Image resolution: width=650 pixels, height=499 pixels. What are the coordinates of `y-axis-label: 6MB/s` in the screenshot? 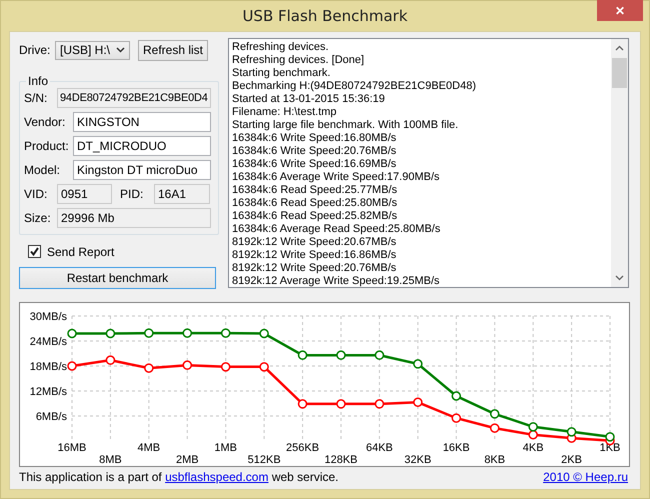 It's located at (51, 417).